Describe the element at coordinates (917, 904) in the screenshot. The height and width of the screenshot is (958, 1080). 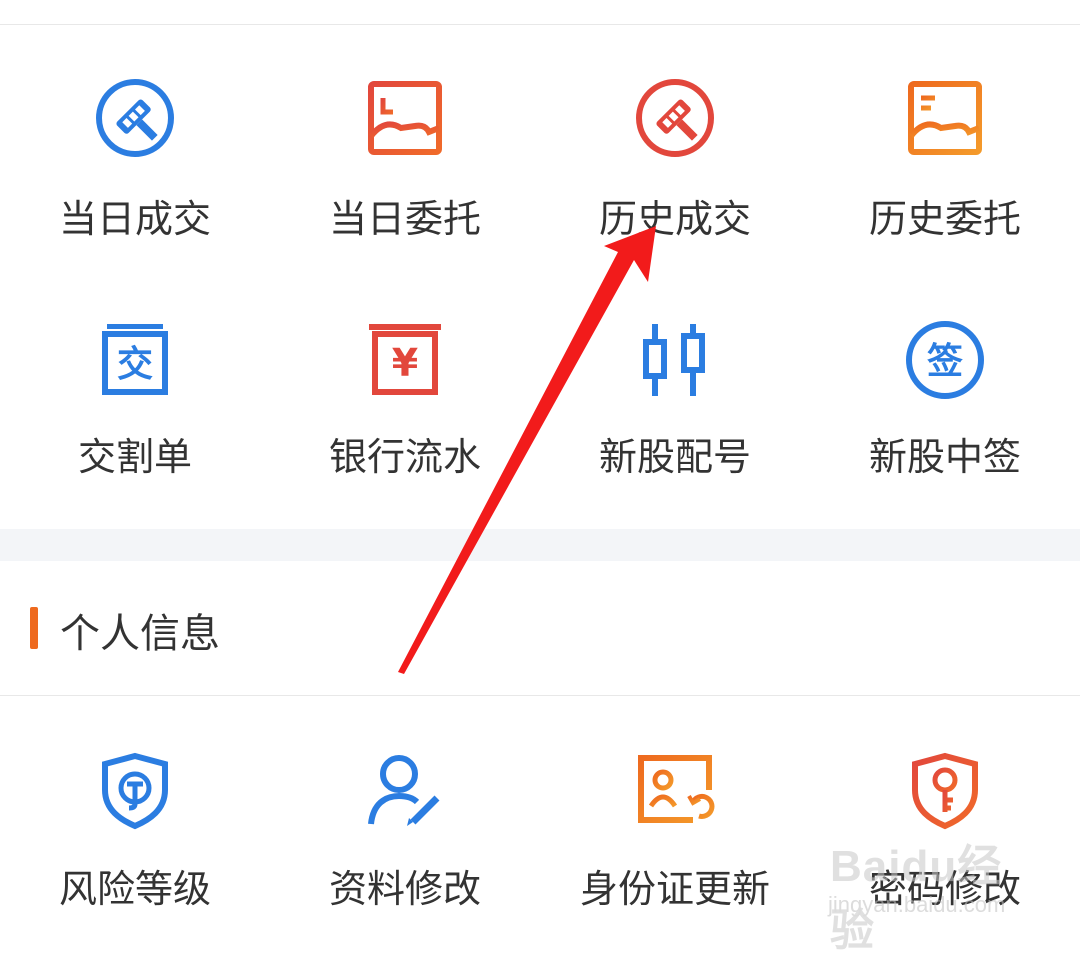
I see `watermark-url: jingyan.baidu.com` at that location.